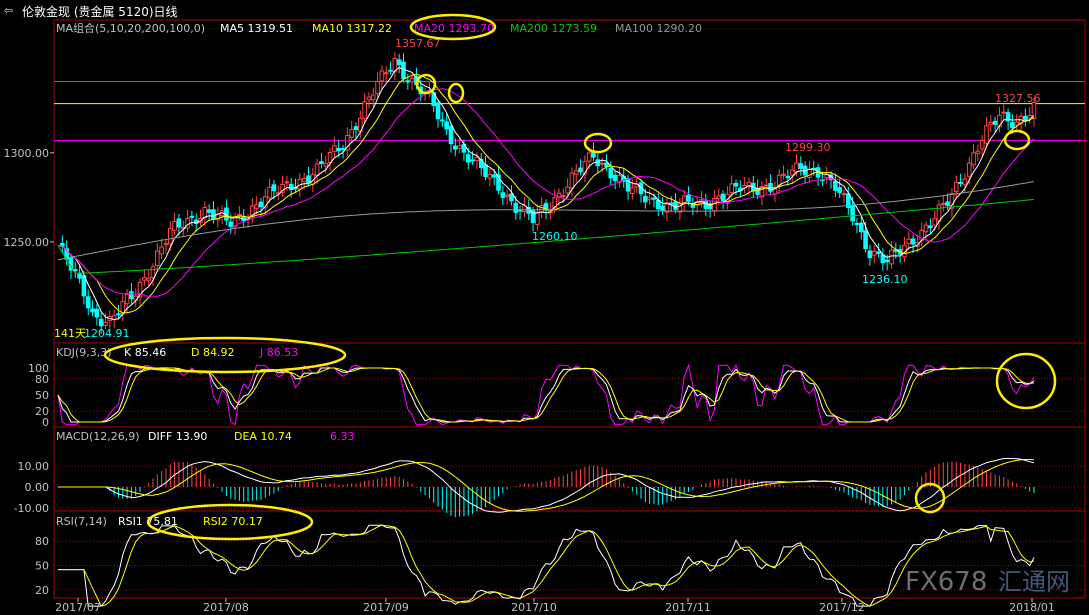 The height and width of the screenshot is (615, 1089). What do you see at coordinates (342, 436) in the screenshot?
I see `macd-legend-macd: 6.33` at bounding box center [342, 436].